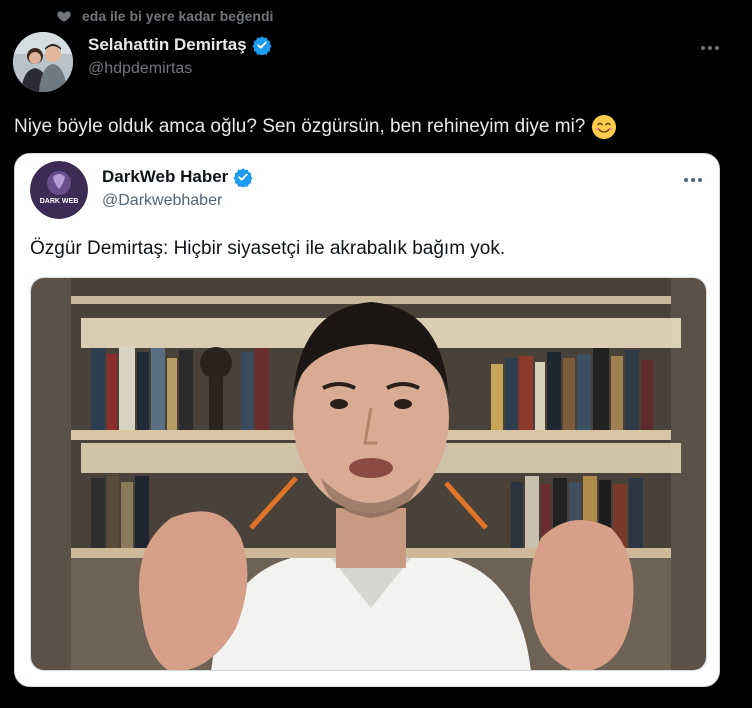  Describe the element at coordinates (177, 16) in the screenshot. I see `social-context-text: eda ile bi yere kadar beğendi` at that location.